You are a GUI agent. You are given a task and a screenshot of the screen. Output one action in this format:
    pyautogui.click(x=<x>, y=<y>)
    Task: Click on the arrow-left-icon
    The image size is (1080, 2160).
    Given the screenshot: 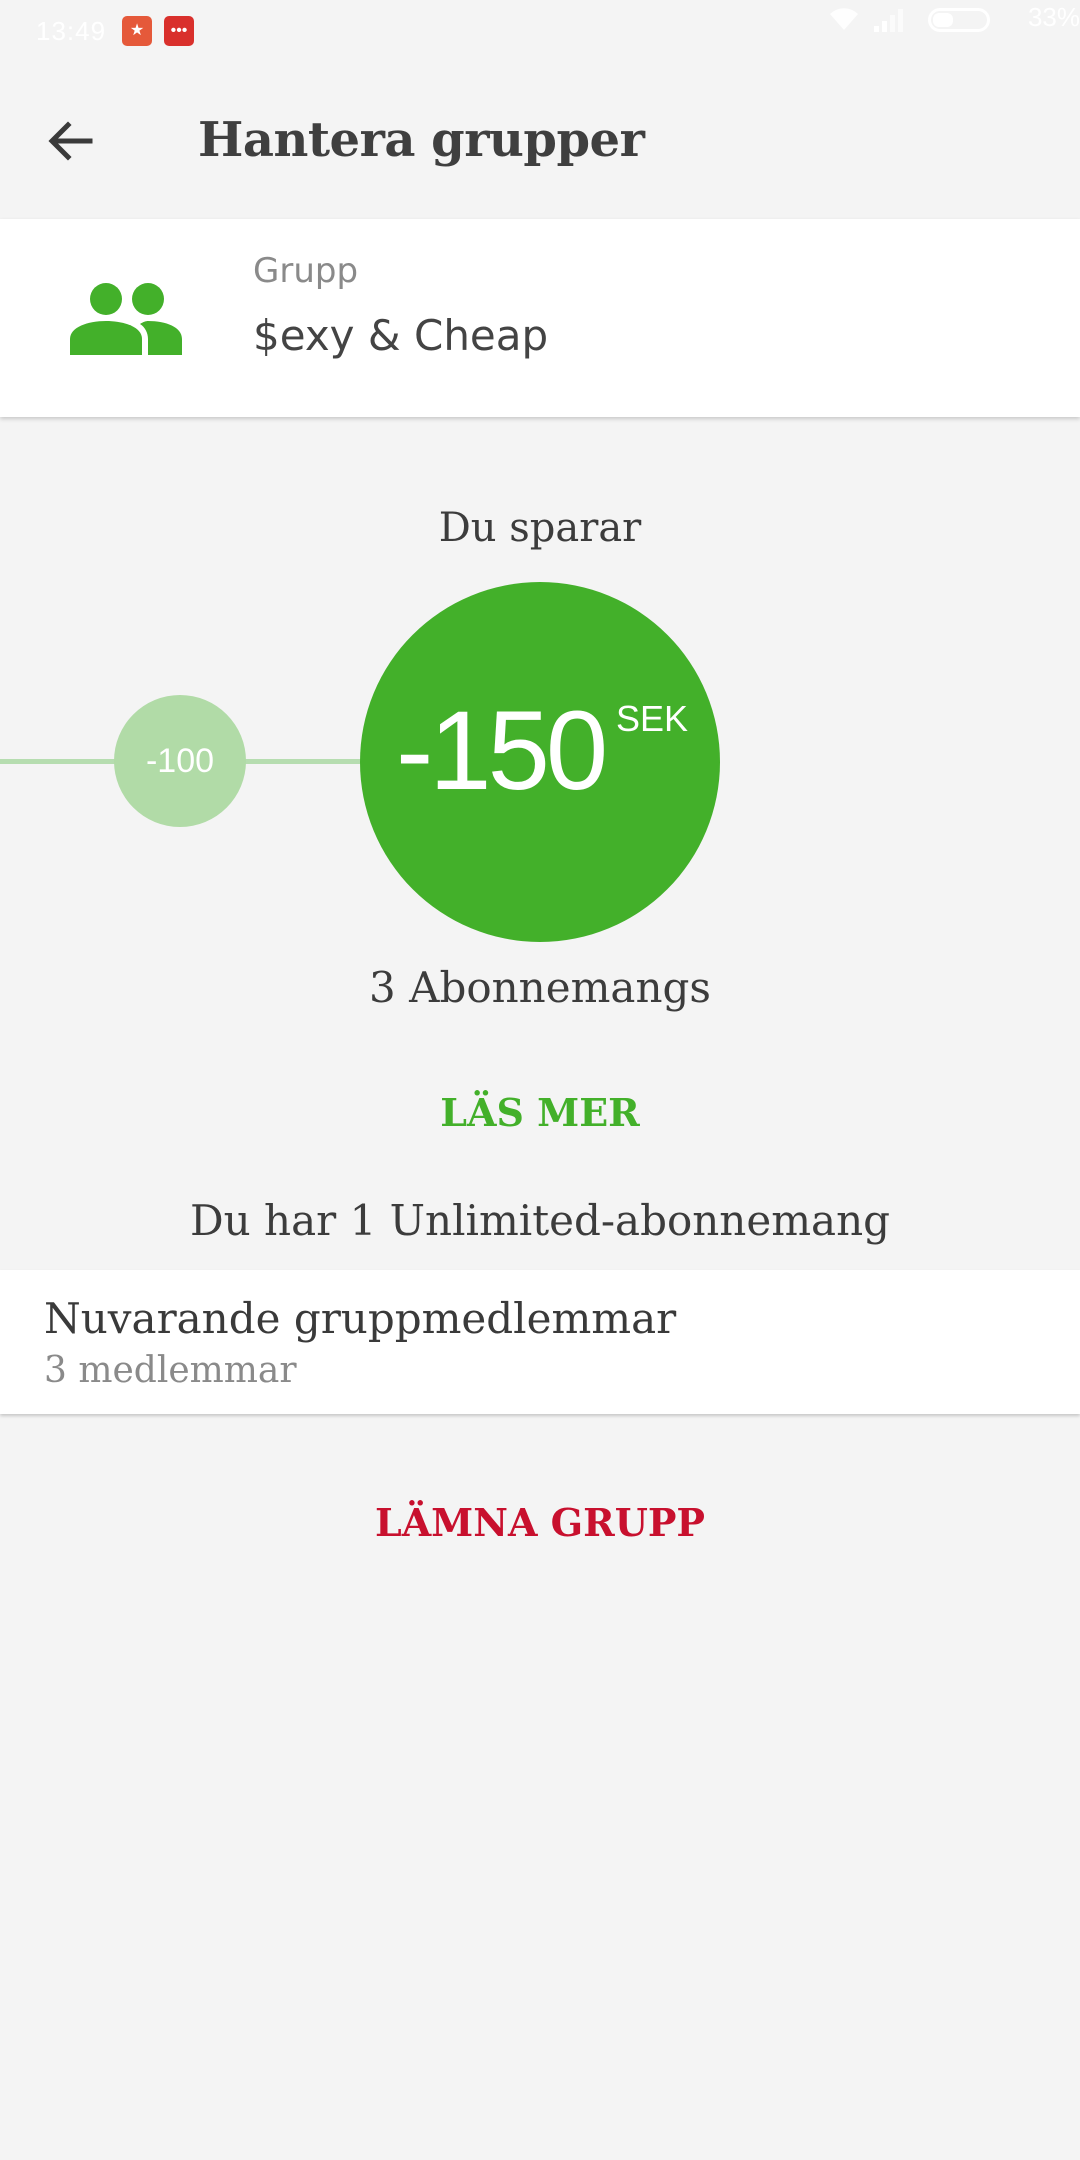 What is the action you would take?
    pyautogui.click(x=70, y=141)
    